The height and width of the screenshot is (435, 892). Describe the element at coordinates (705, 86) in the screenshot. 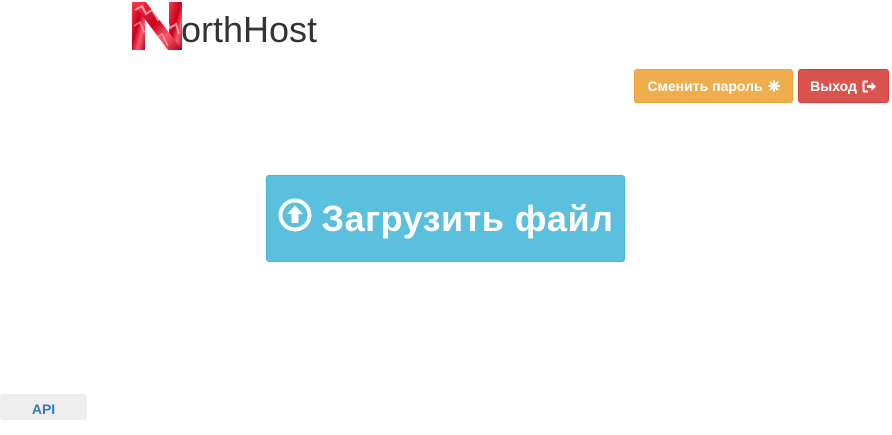

I see `change-password-label: Сменить пароль` at that location.